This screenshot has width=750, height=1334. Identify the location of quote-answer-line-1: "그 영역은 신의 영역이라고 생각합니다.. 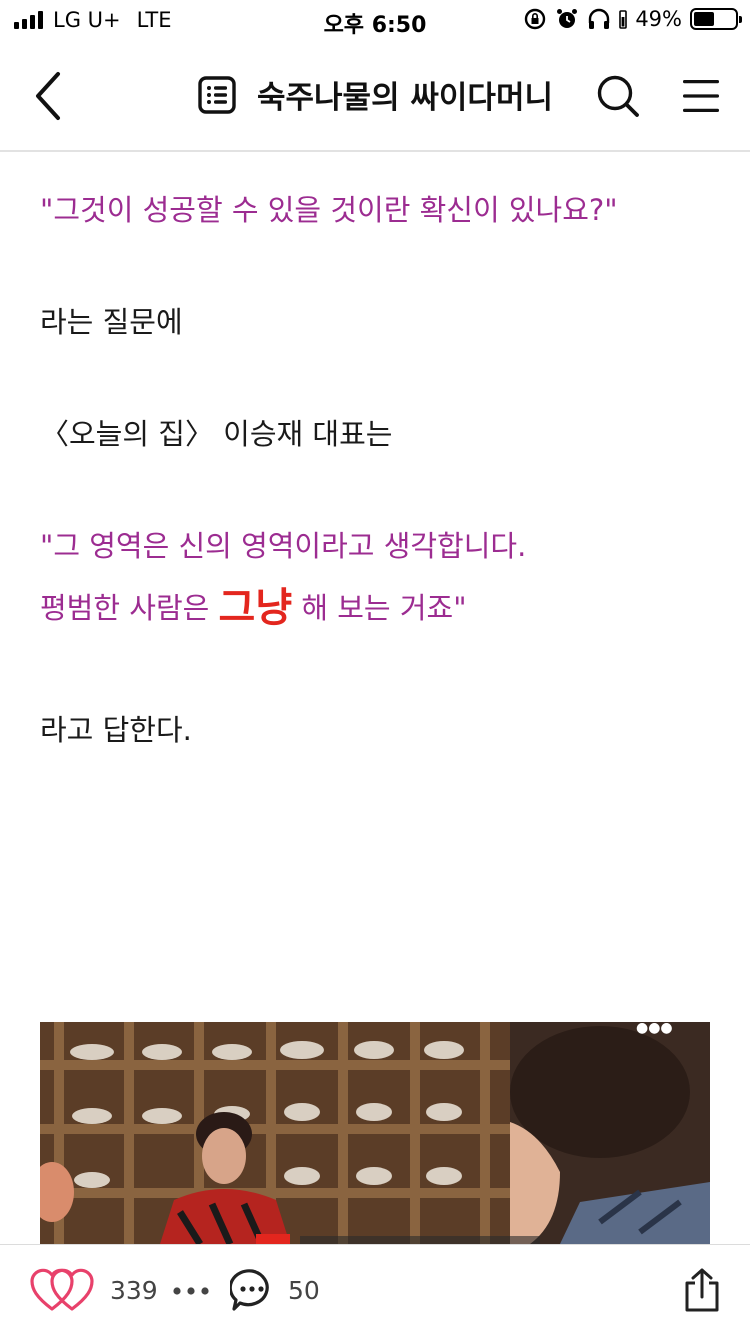
(283, 546).